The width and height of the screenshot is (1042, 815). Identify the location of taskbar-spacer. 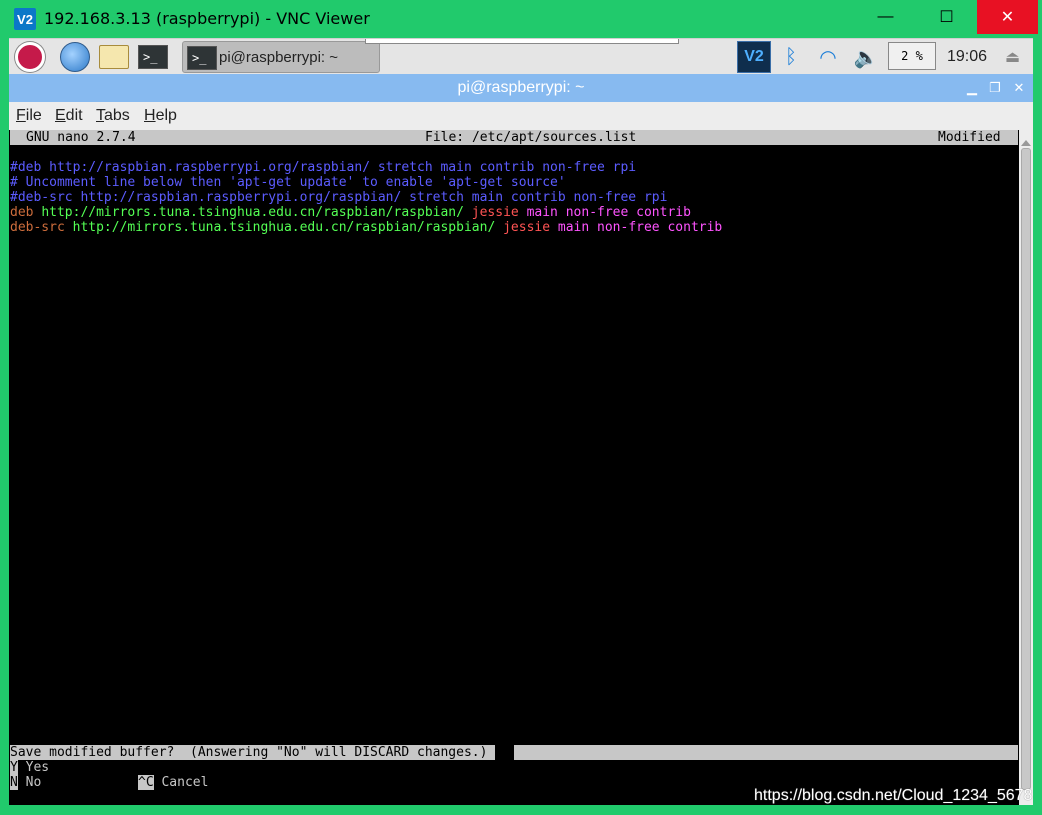
(522, 41).